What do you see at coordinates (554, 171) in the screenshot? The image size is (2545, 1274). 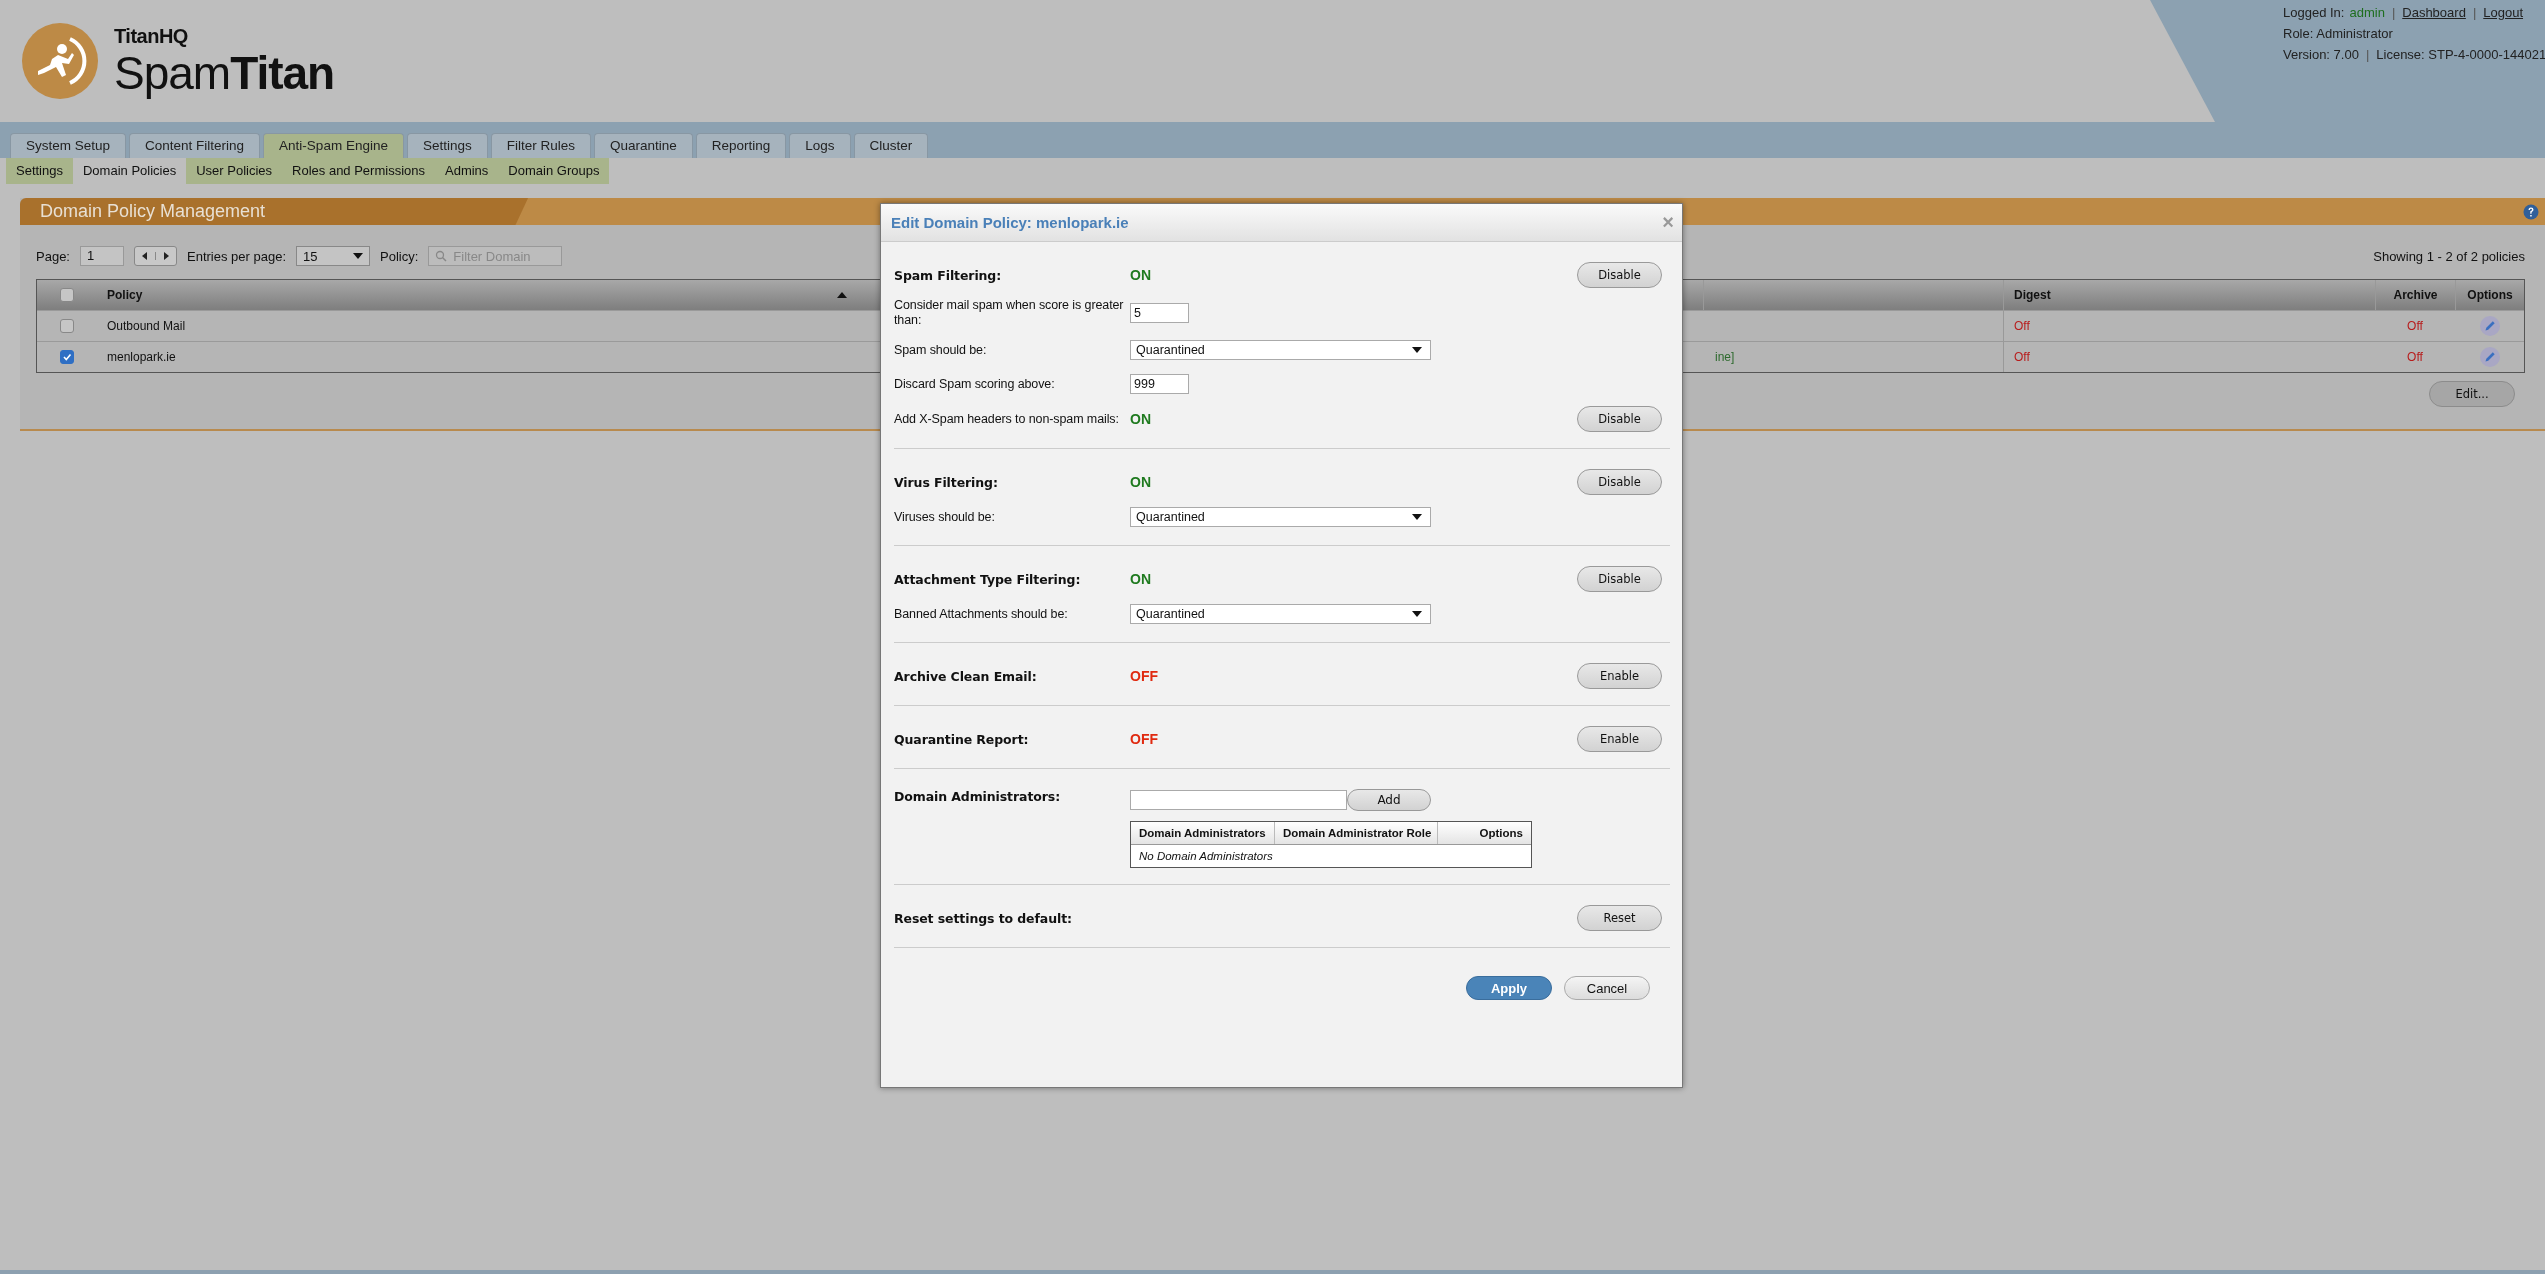 I see `sub-tab: Domain Groups` at bounding box center [554, 171].